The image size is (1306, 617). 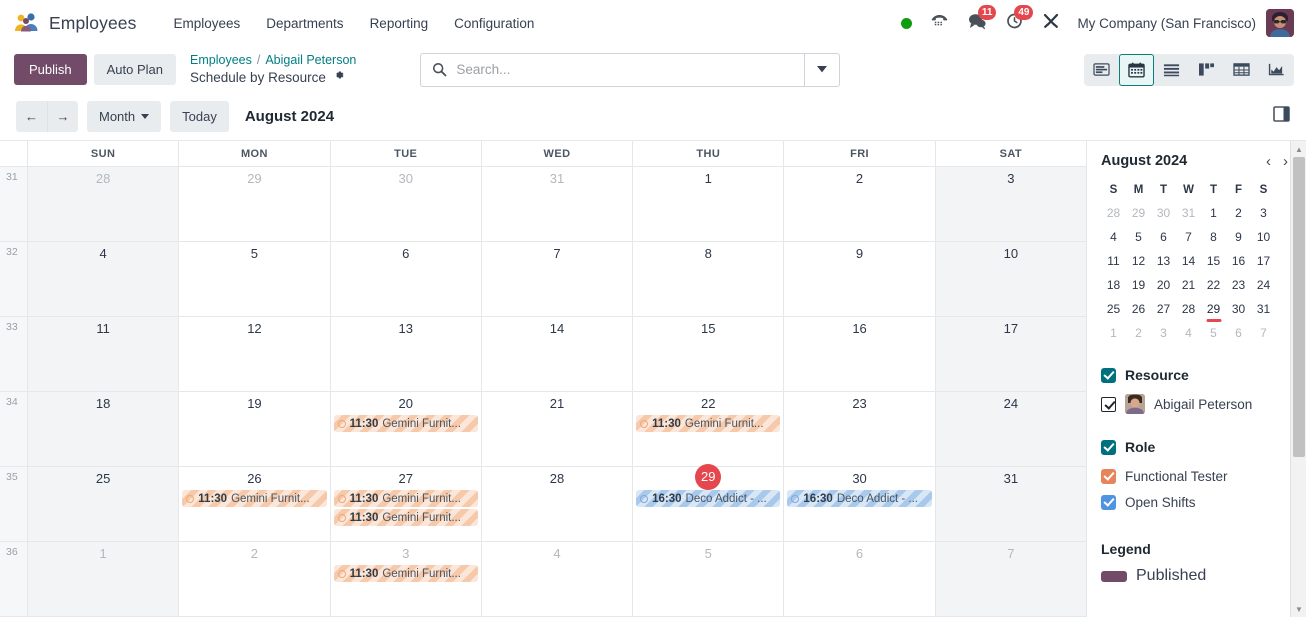 What do you see at coordinates (254, 554) in the screenshot?
I see `calendar-day-number: 2` at bounding box center [254, 554].